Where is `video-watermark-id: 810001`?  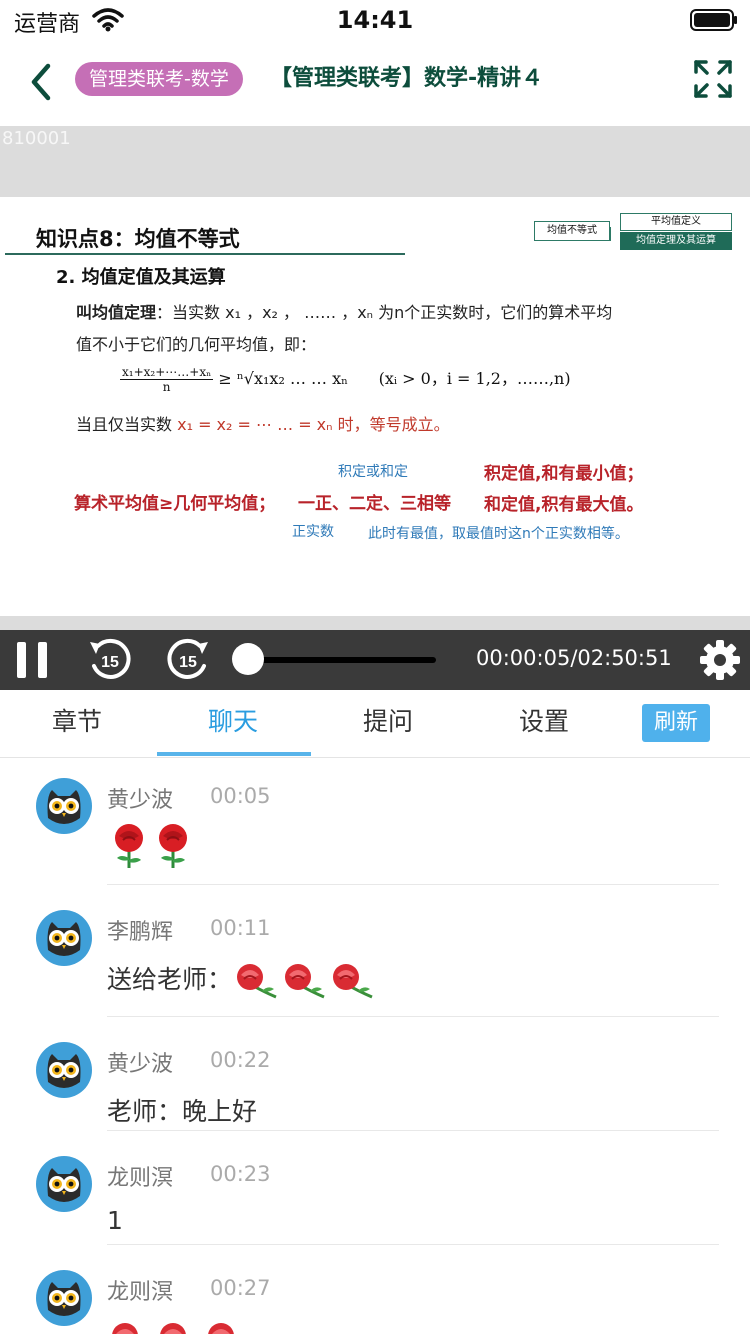
video-watermark-id: 810001 is located at coordinates (36, 138).